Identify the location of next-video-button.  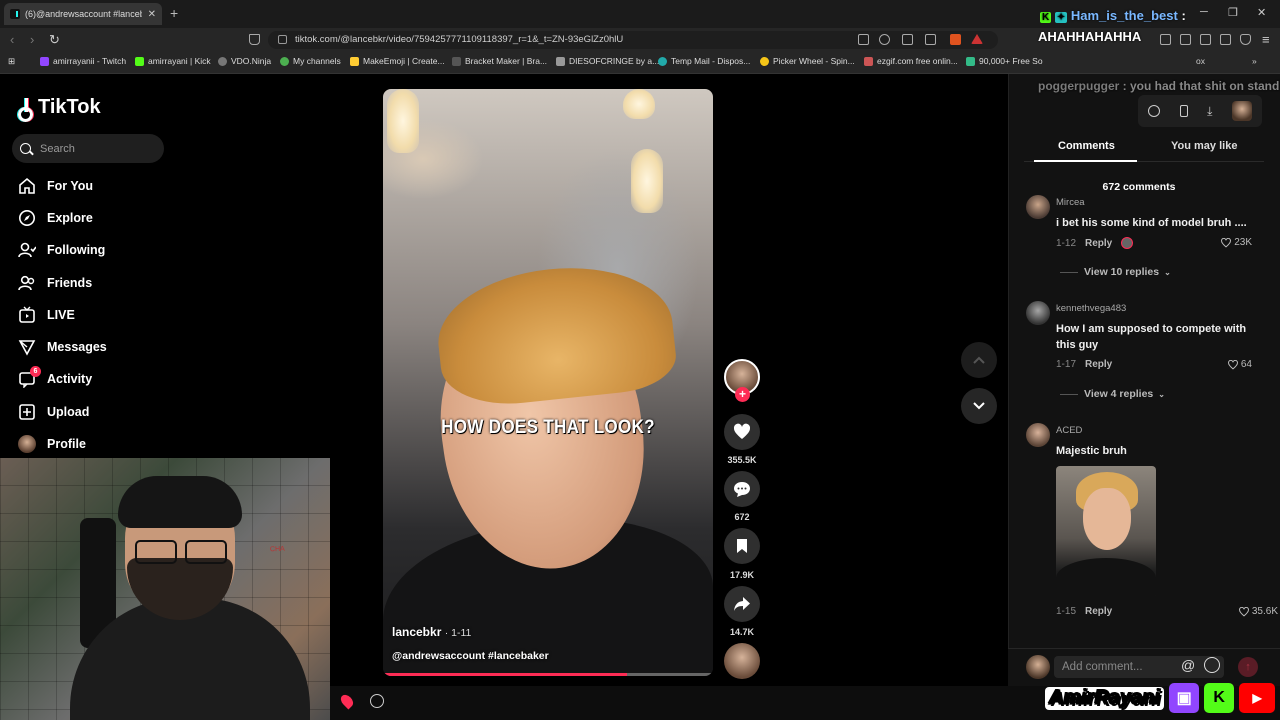
(979, 406).